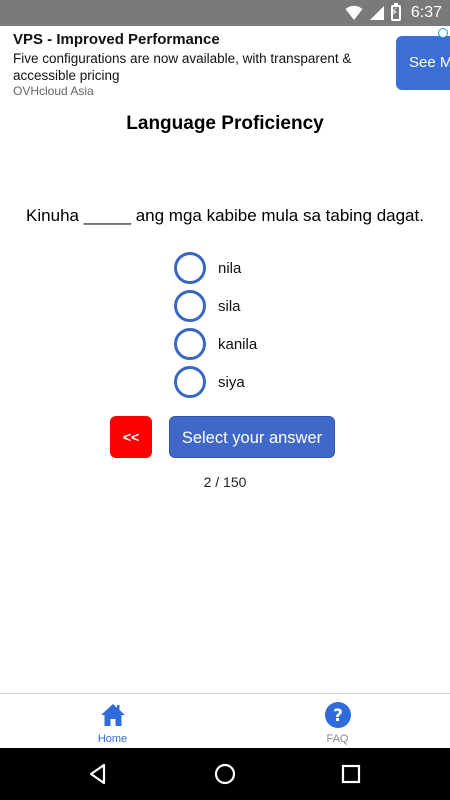  I want to click on signal-icon, so click(376, 13).